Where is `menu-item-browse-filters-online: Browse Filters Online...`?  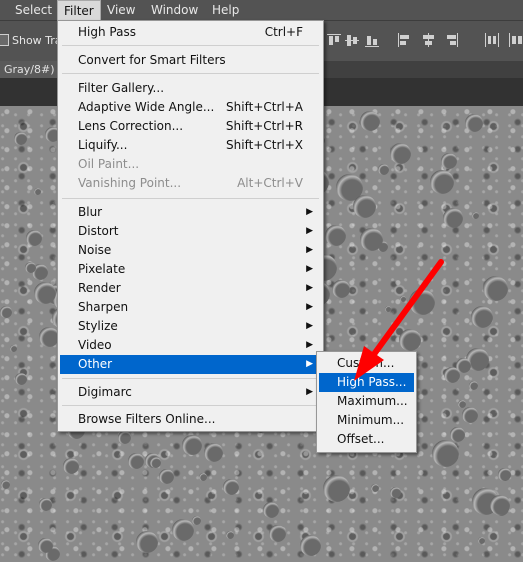
menu-item-browse-filters-online: Browse Filters Online... is located at coordinates (190, 419).